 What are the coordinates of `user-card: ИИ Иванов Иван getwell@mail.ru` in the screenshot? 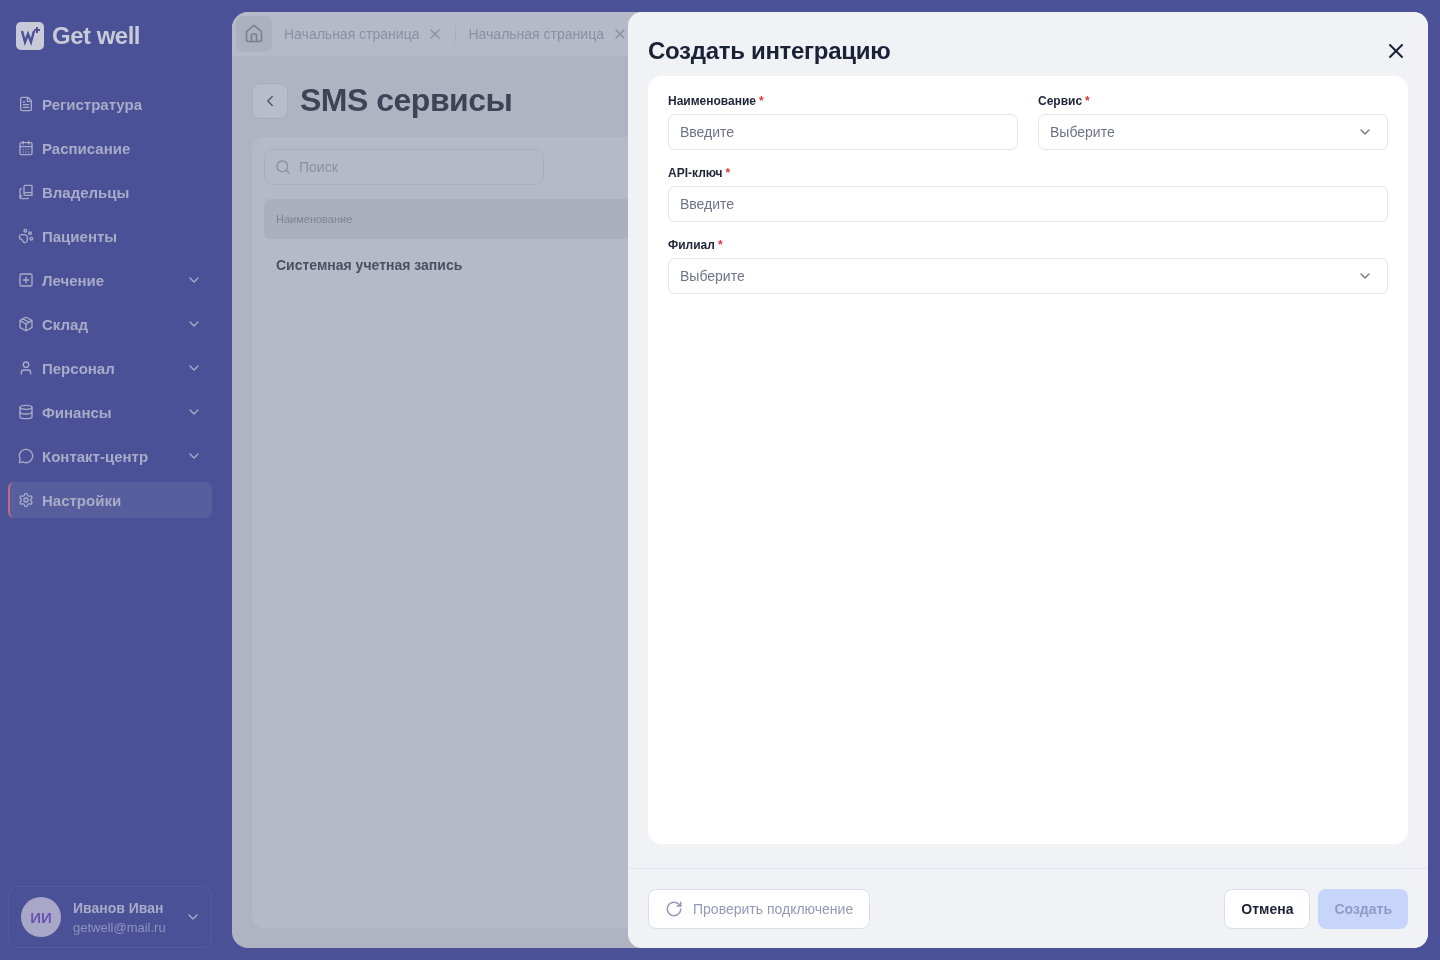 It's located at (110, 917).